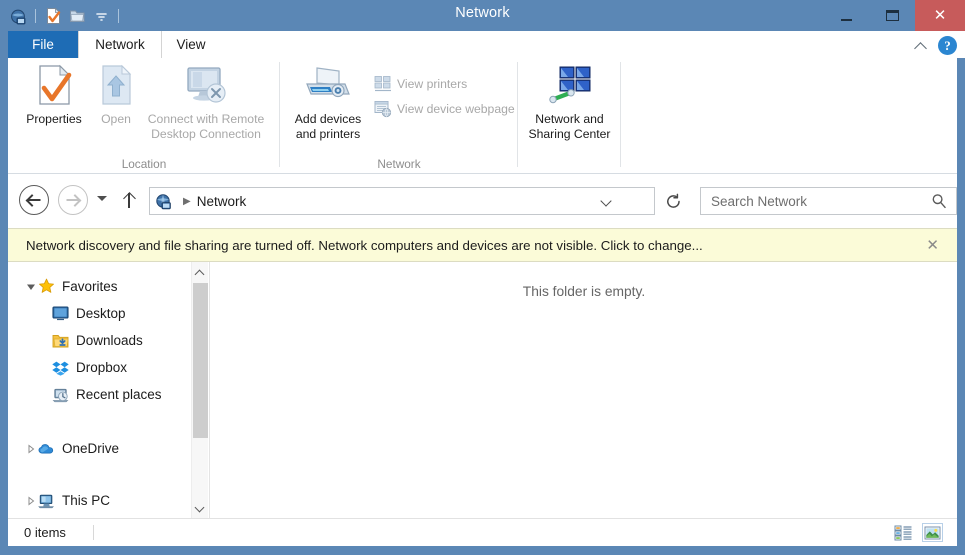  I want to click on notification-close-icon: ✕, so click(932, 245).